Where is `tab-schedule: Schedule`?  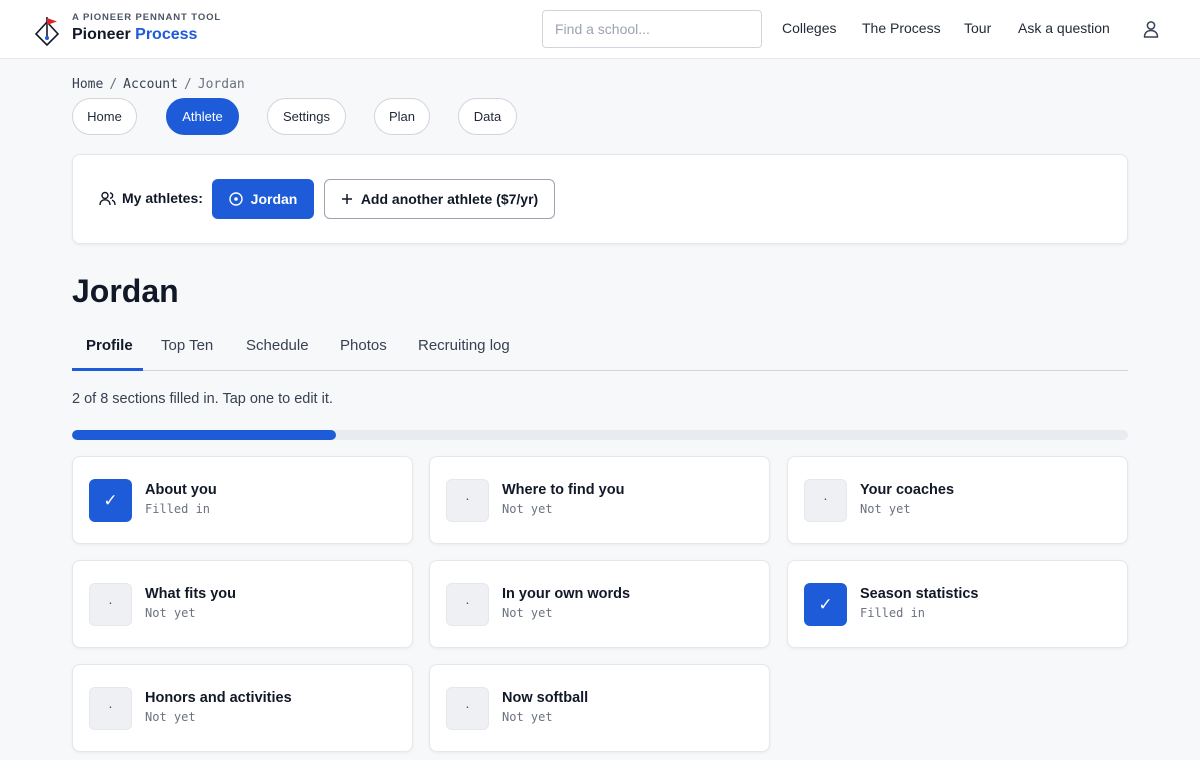
tab-schedule: Schedule is located at coordinates (277, 345).